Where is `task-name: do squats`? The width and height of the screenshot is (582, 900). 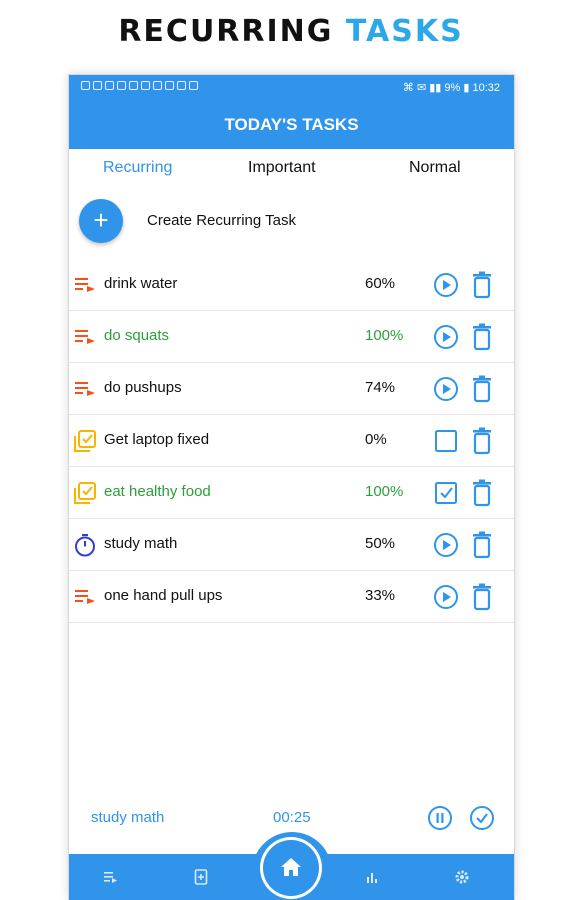
task-name: do squats is located at coordinates (137, 335).